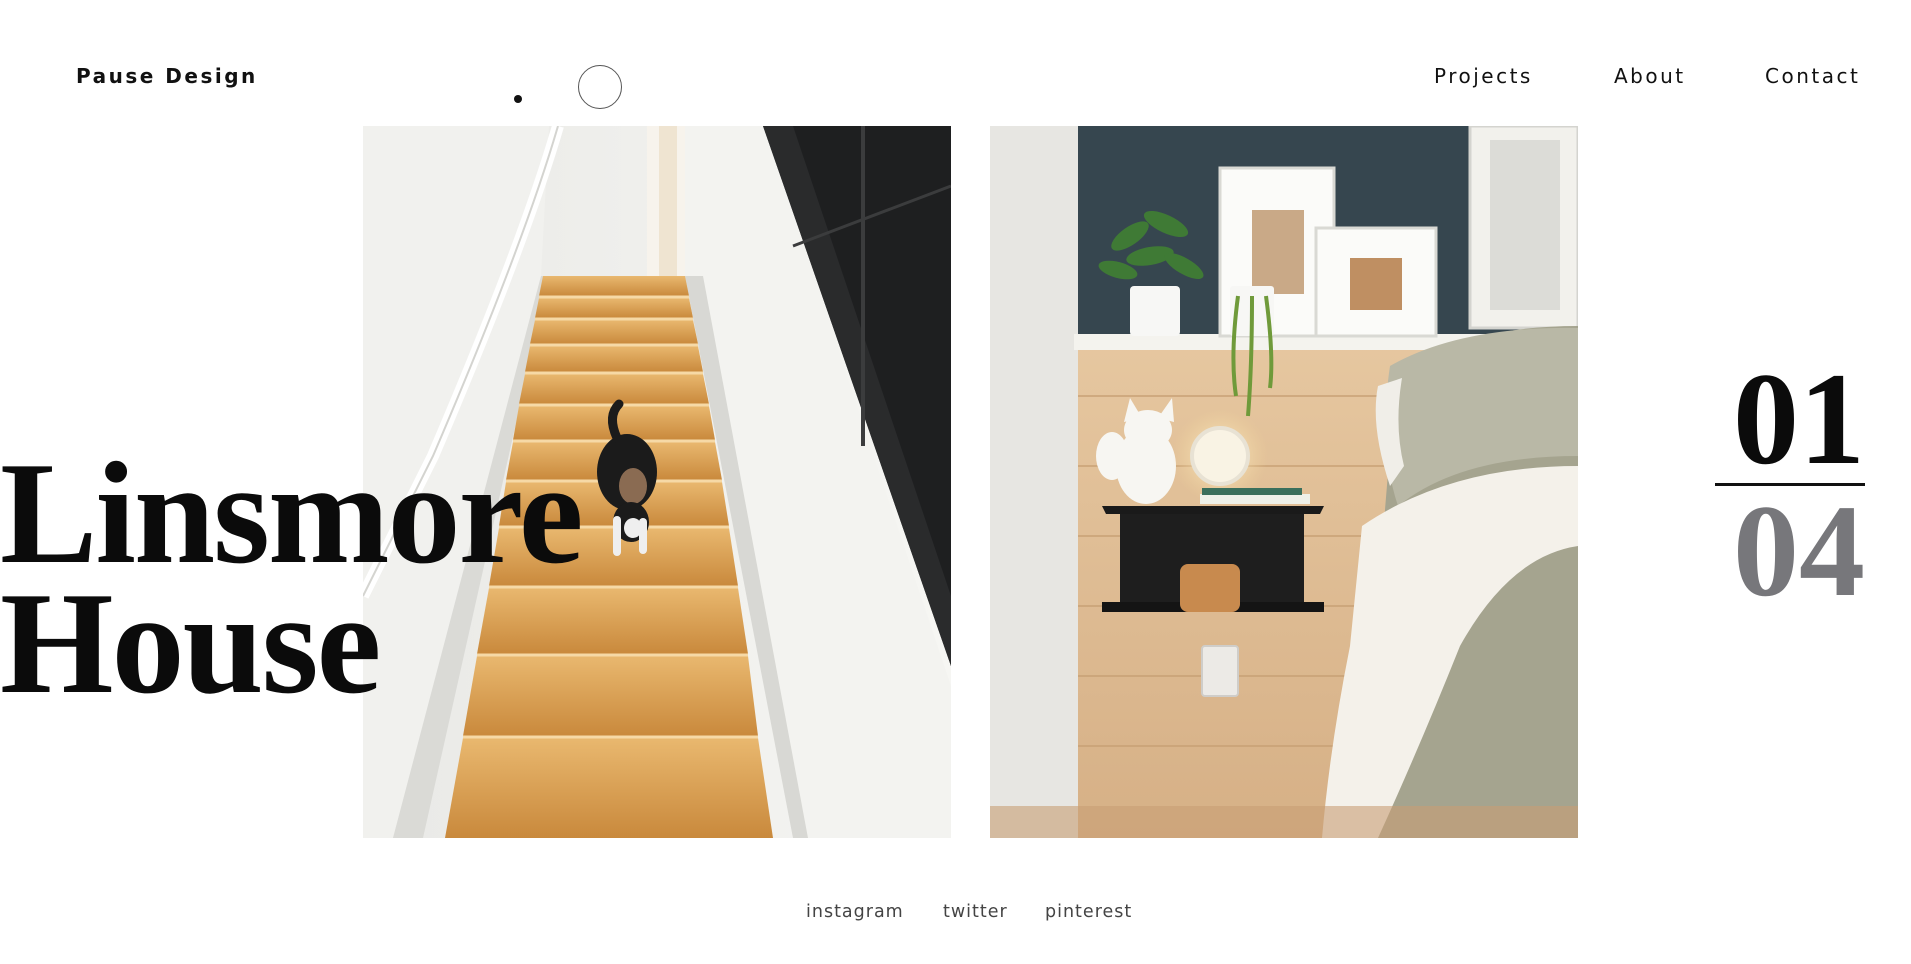  I want to click on social-pinterest-link: pinterest, so click(1088, 912).